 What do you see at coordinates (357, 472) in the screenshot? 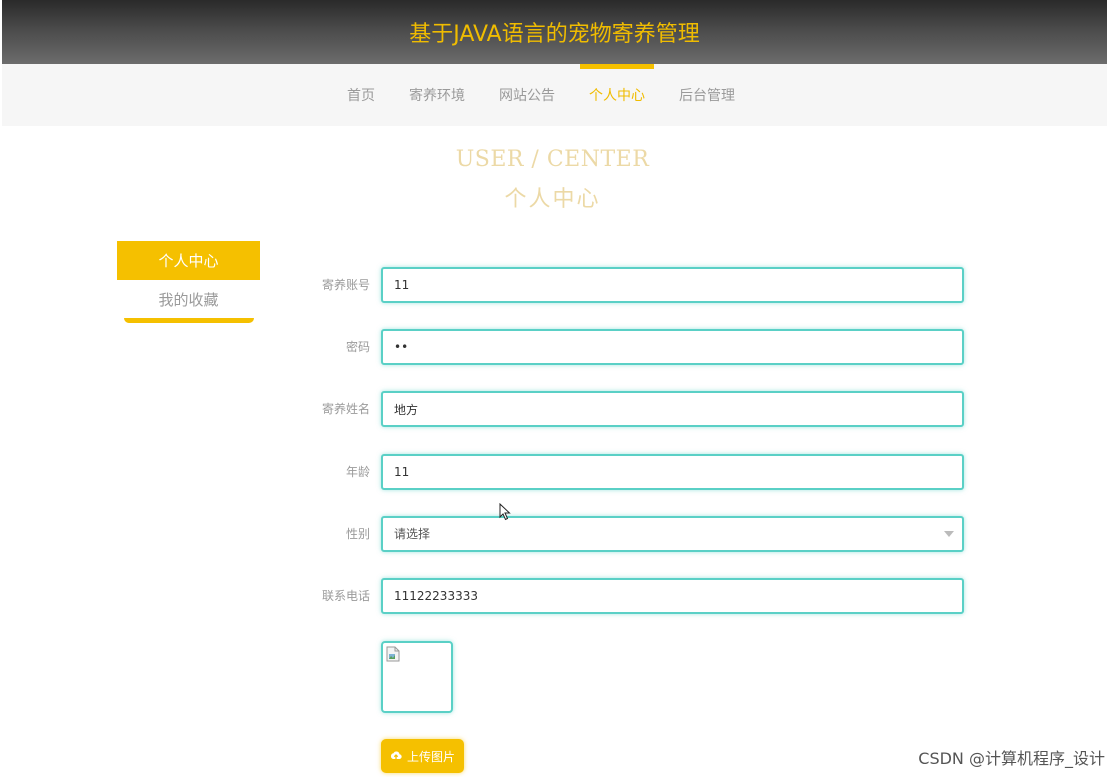
I see `age-label: 年龄` at bounding box center [357, 472].